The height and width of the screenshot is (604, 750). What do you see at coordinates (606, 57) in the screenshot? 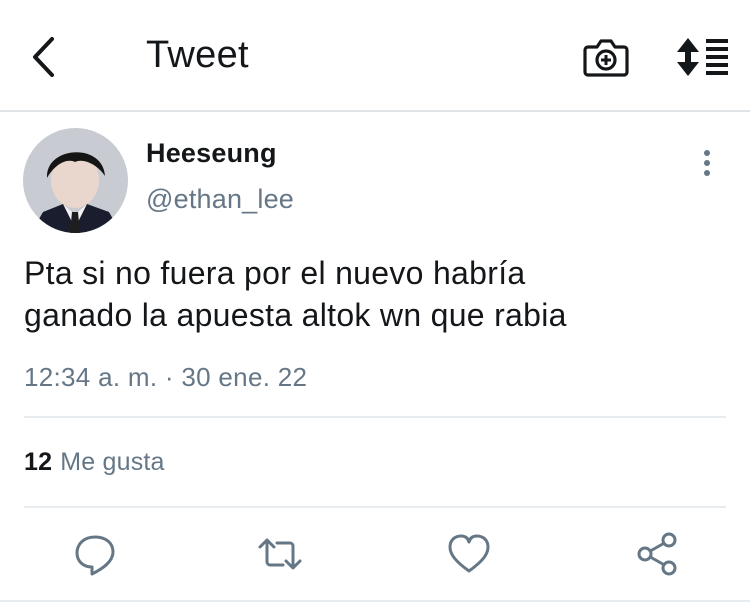
I see `camera-plus-icon` at bounding box center [606, 57].